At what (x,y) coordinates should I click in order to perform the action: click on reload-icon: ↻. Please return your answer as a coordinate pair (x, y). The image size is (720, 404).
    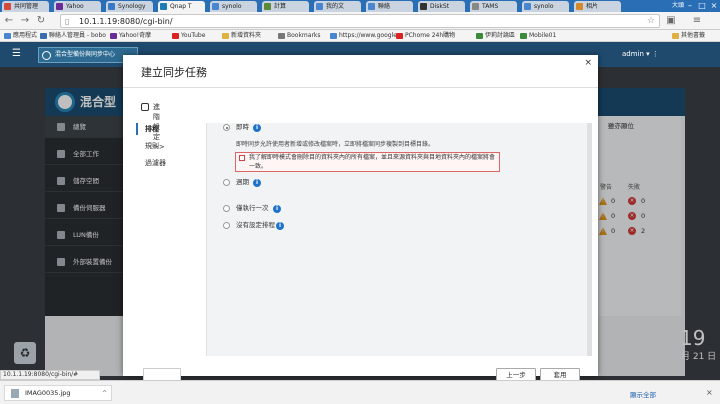
    Looking at the image, I should click on (41, 21).